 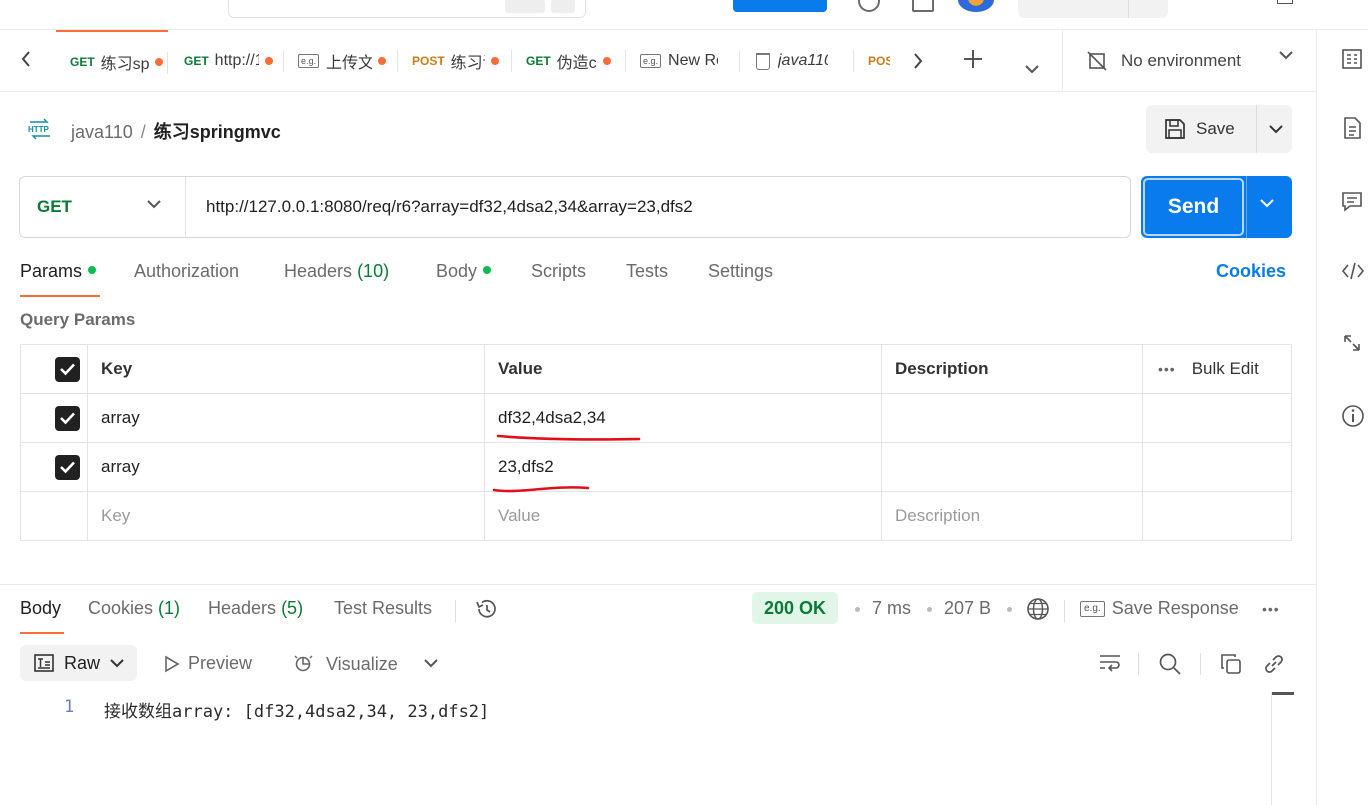 What do you see at coordinates (780, 6) in the screenshot?
I see `invite-button` at bounding box center [780, 6].